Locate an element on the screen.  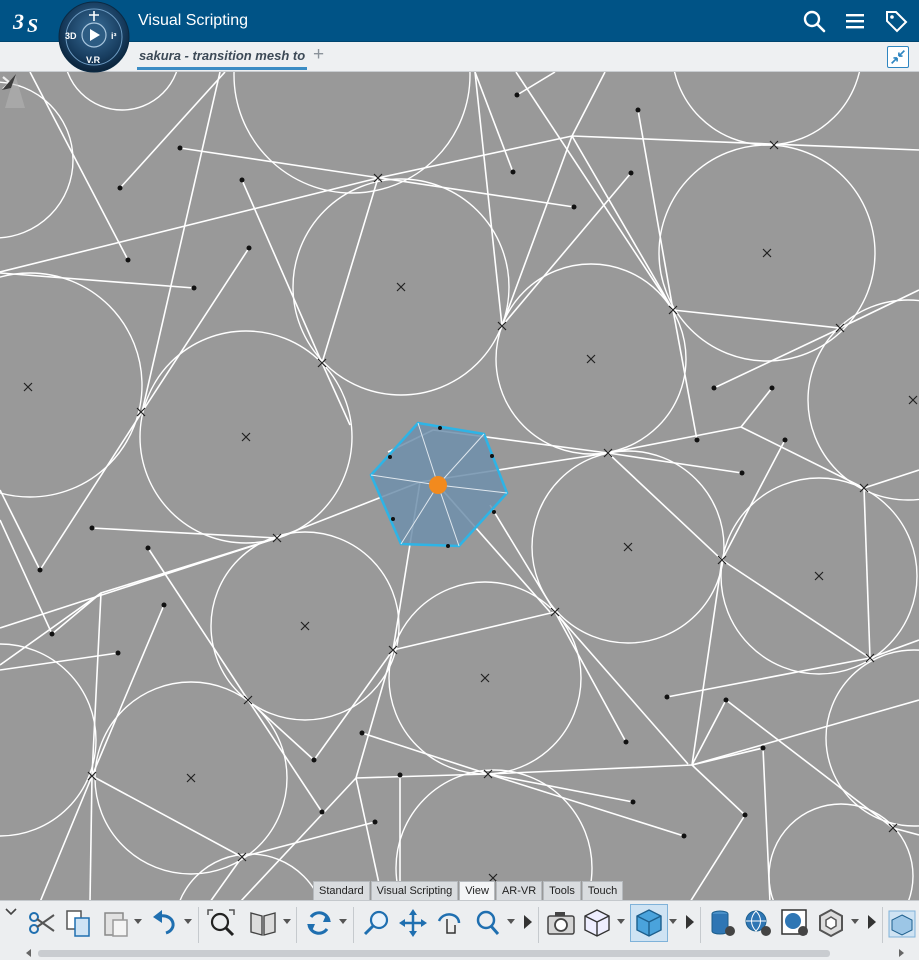
hexagon-icon is located at coordinates (831, 923).